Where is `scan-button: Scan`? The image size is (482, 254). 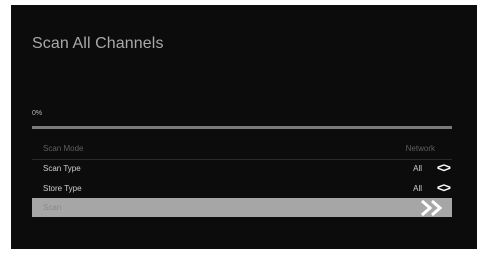
scan-button: Scan is located at coordinates (242, 207).